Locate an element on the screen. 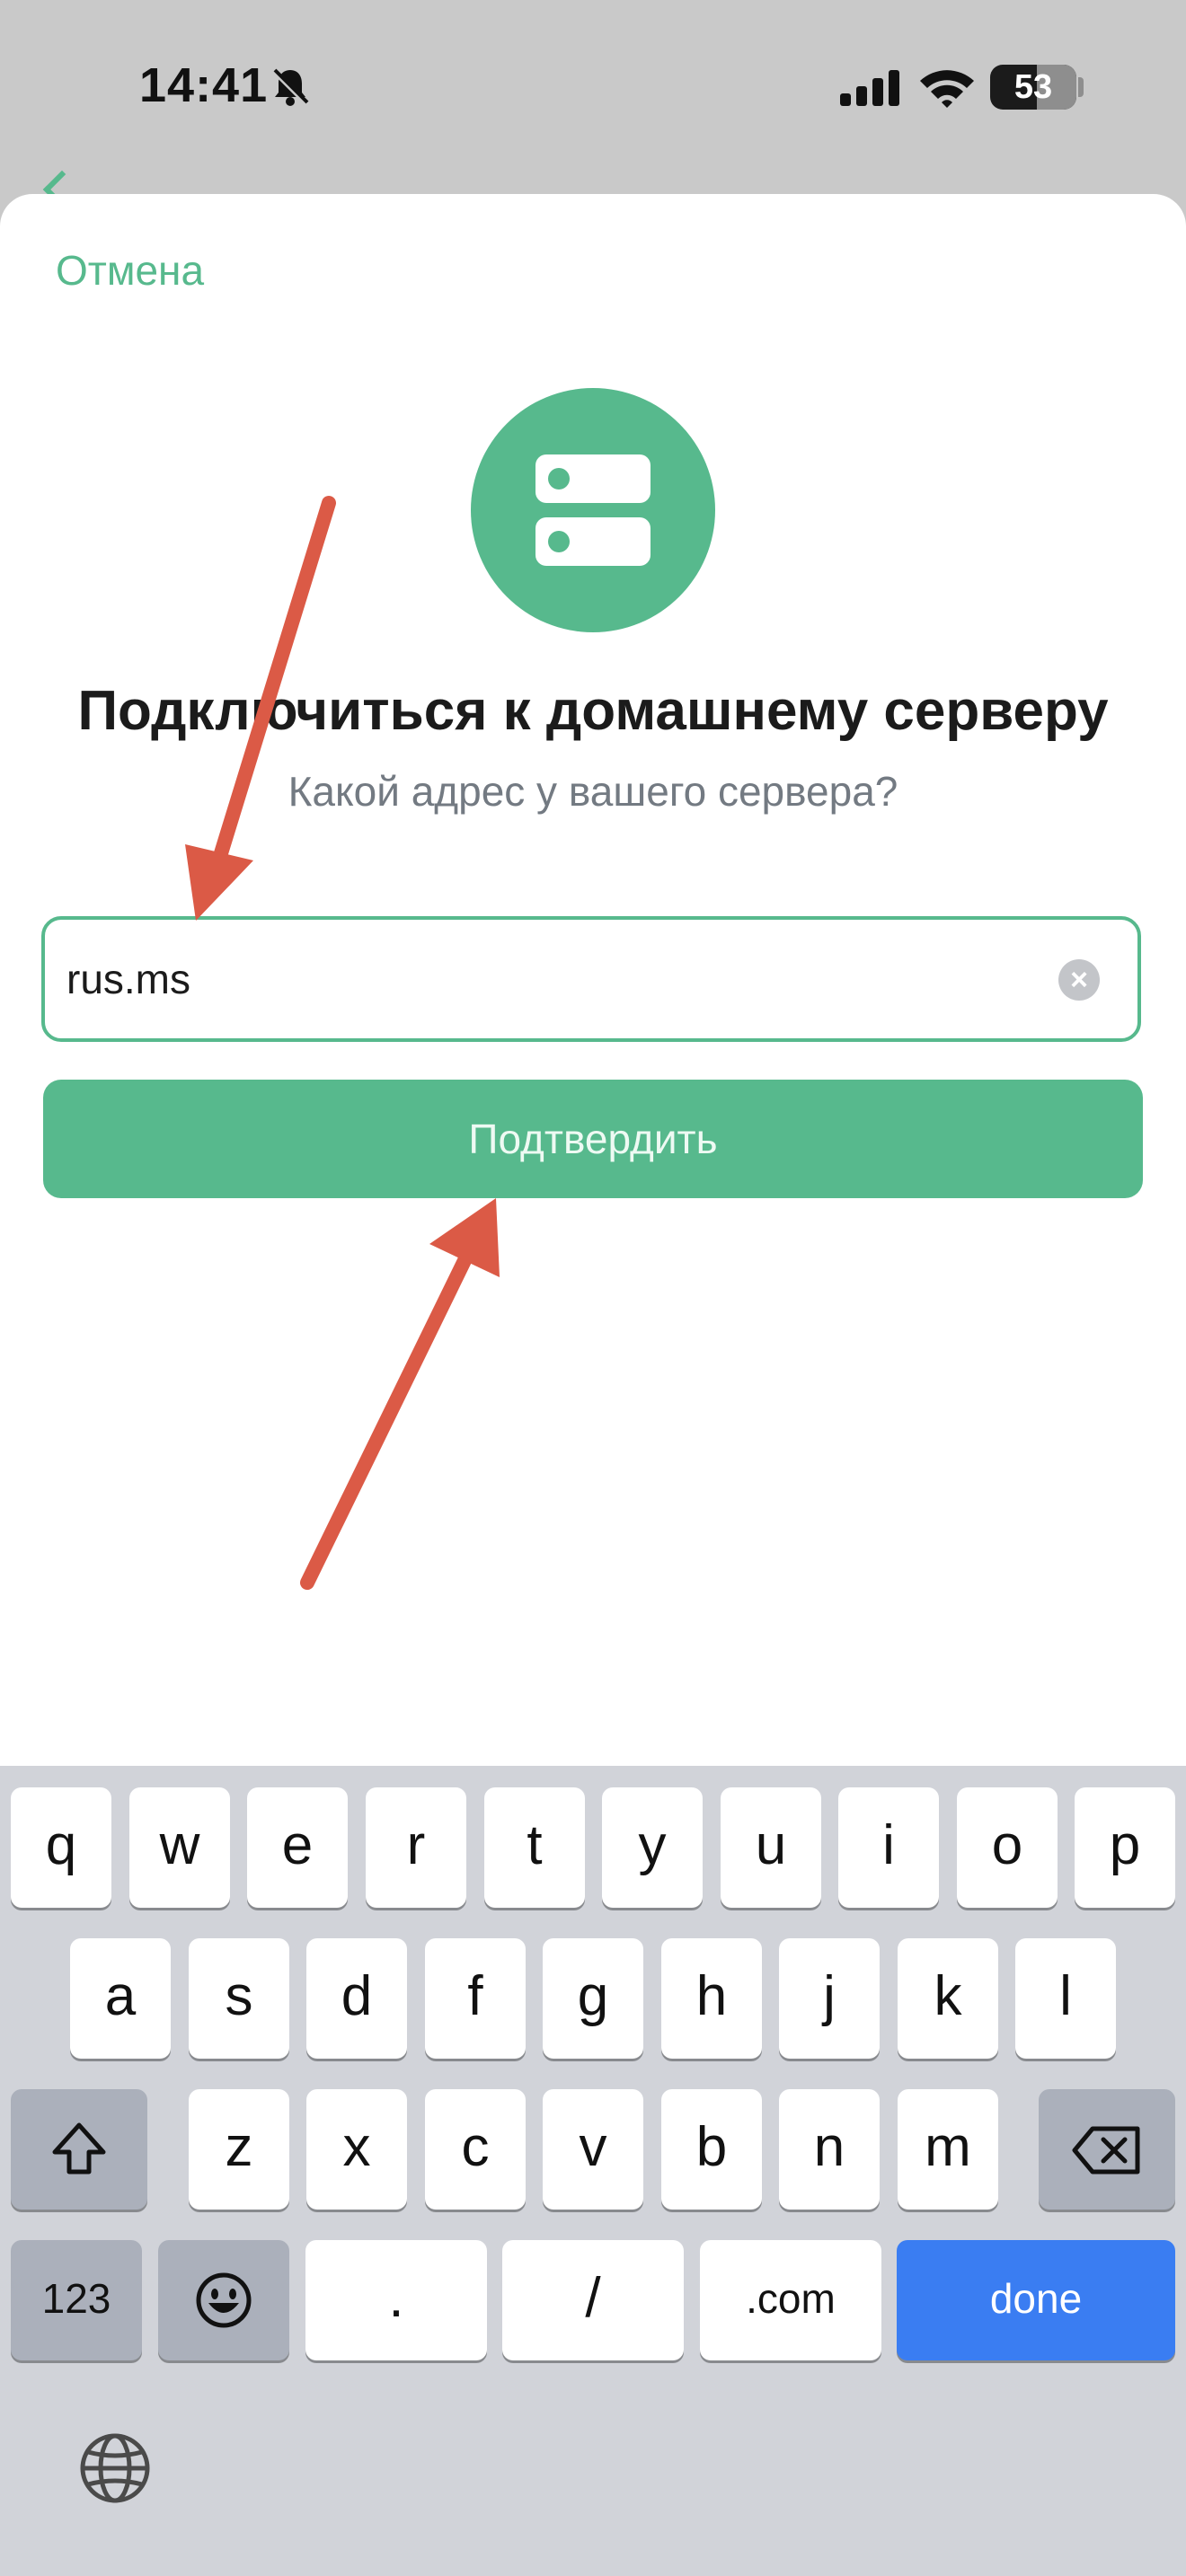  server-rack-bottom is located at coordinates (593, 541).